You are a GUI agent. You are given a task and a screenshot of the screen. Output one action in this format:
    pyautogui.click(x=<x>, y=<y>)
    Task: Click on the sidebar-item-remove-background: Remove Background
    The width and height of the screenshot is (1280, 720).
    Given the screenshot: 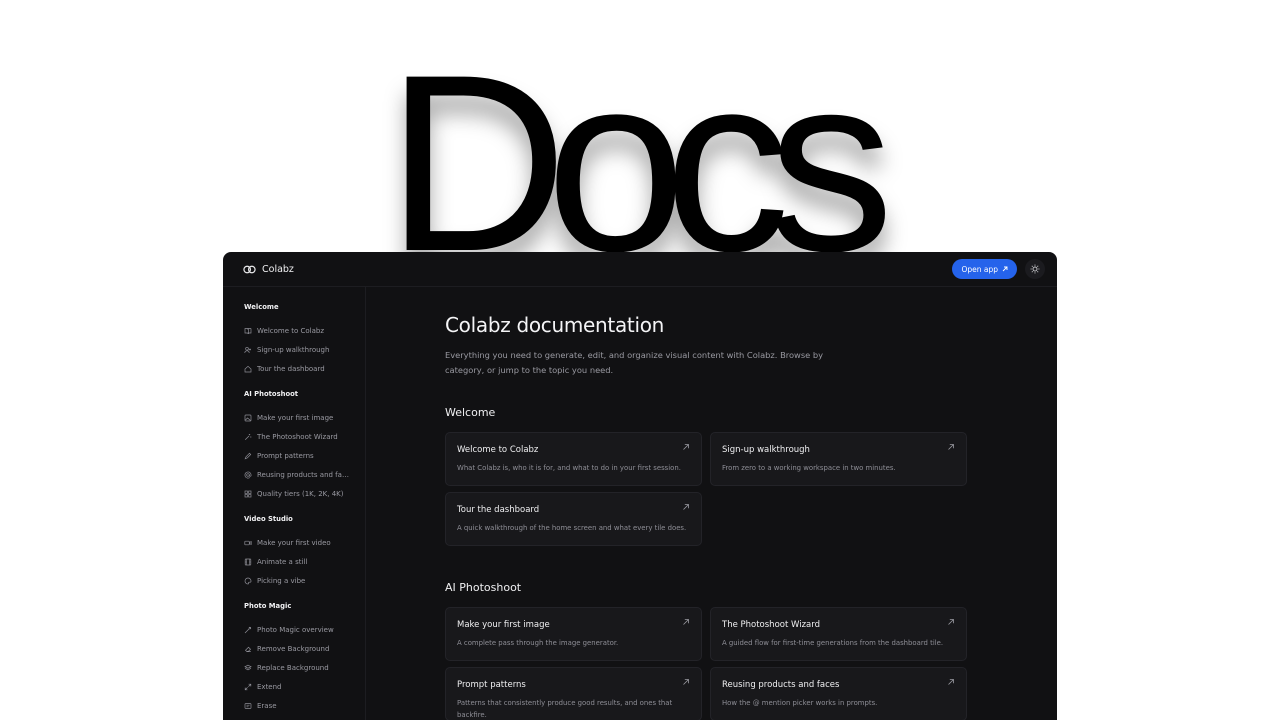 What is the action you would take?
    pyautogui.click(x=304, y=648)
    